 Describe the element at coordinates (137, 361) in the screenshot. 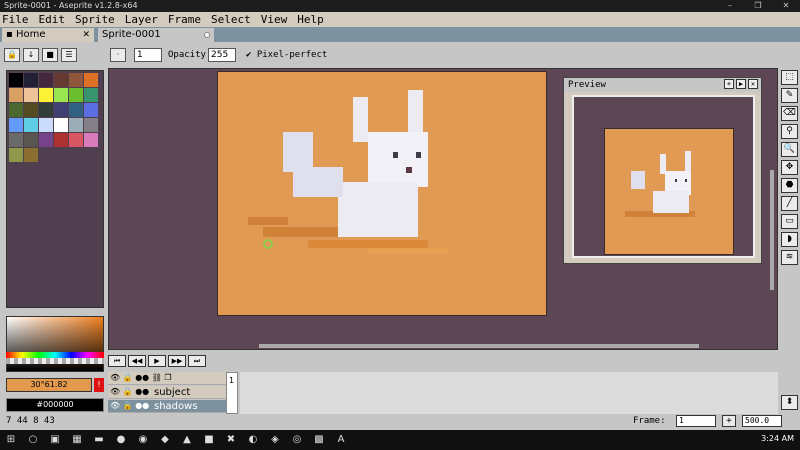

I see `prev-frame-icon: ◀◀` at that location.